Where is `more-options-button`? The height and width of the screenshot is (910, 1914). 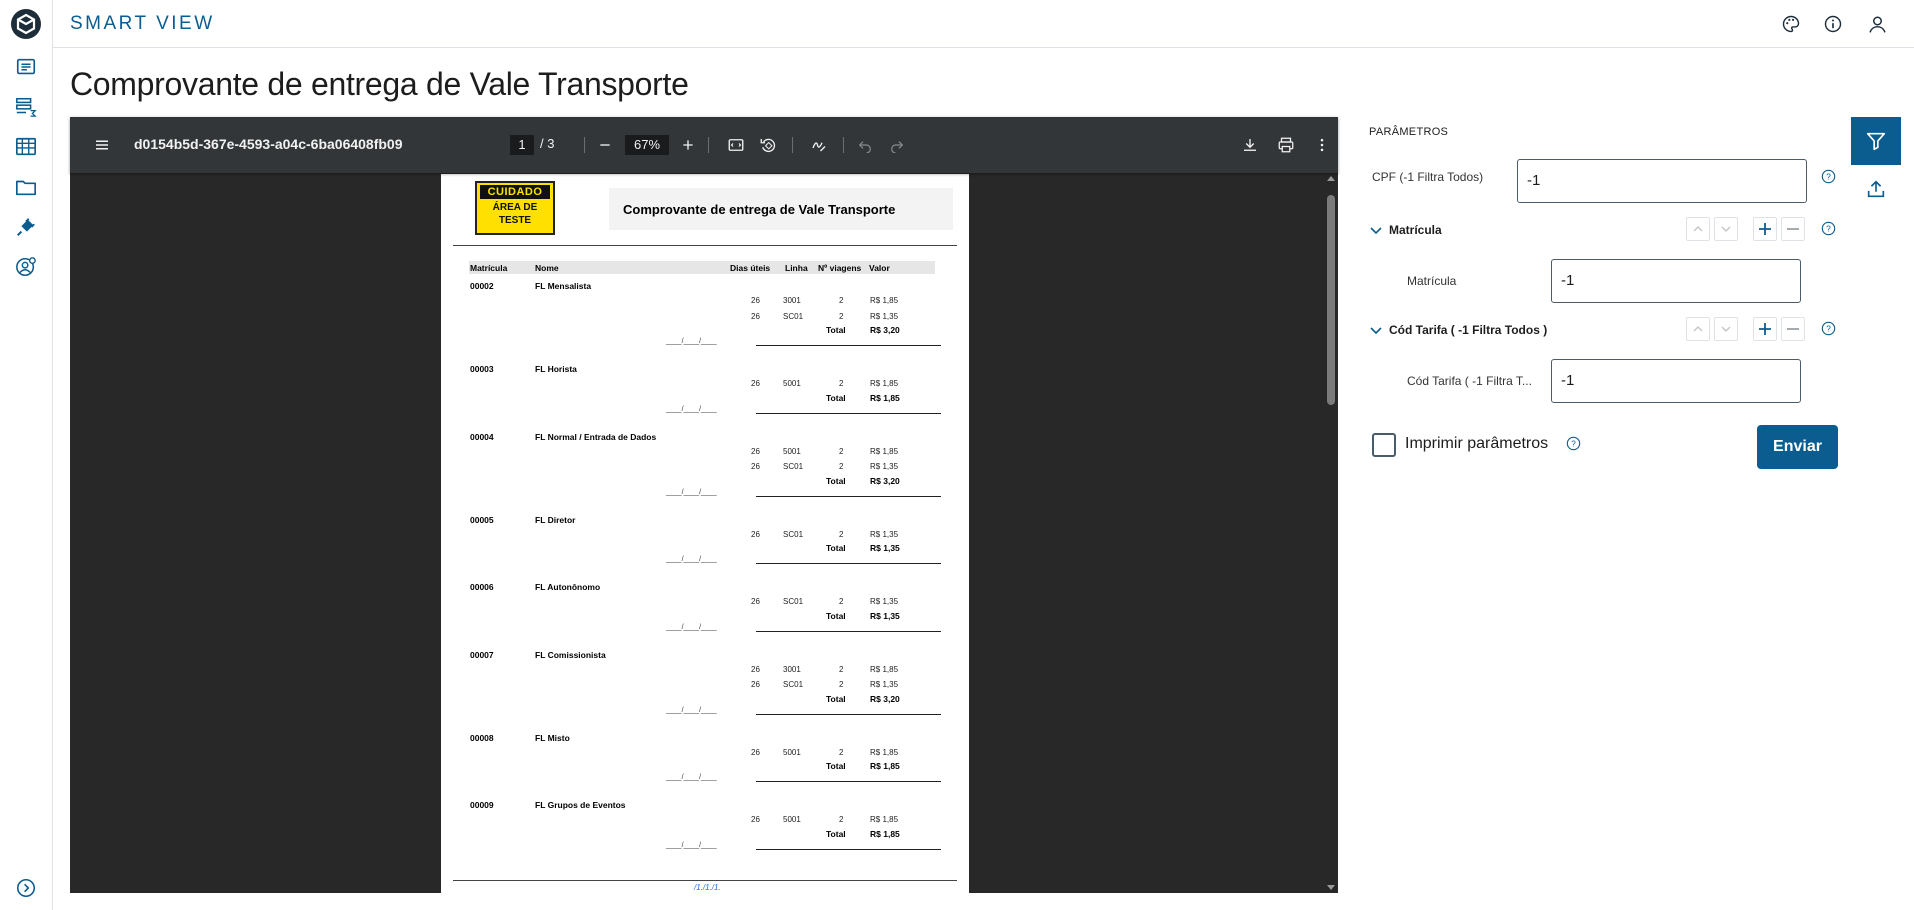
more-options-button is located at coordinates (1322, 145).